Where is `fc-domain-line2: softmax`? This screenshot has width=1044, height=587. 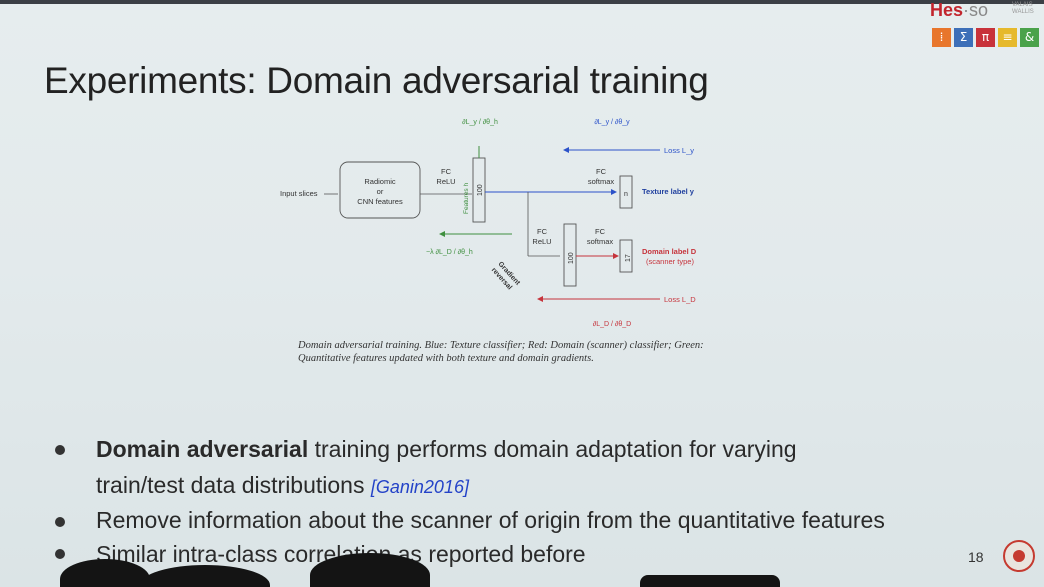
fc-domain-line2: softmax is located at coordinates (600, 241).